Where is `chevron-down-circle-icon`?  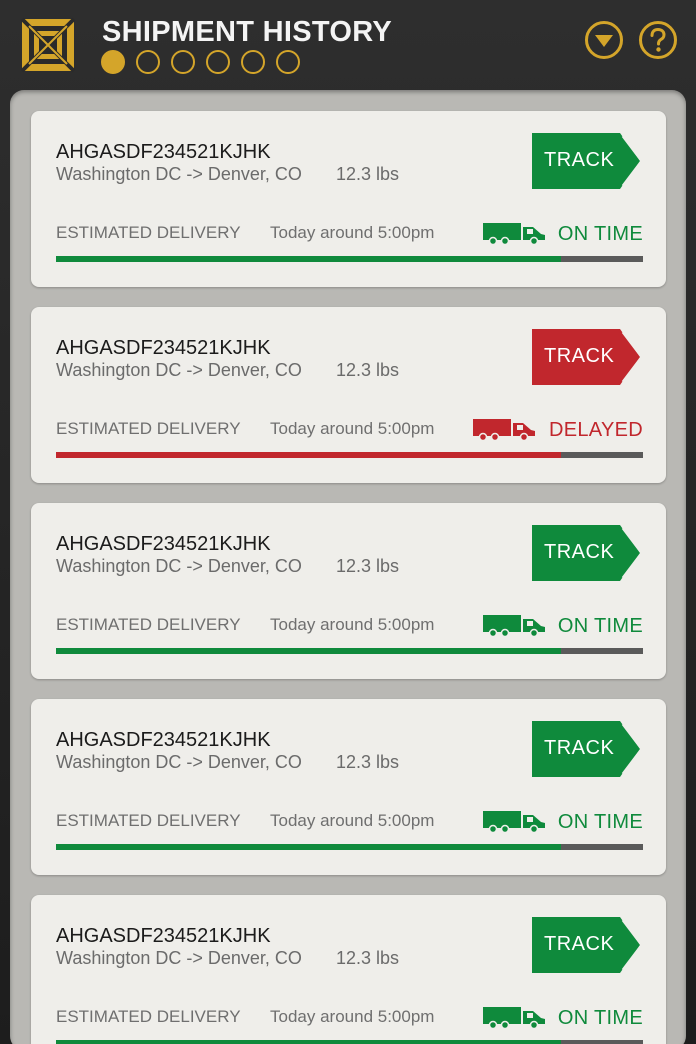
chevron-down-circle-icon is located at coordinates (604, 40).